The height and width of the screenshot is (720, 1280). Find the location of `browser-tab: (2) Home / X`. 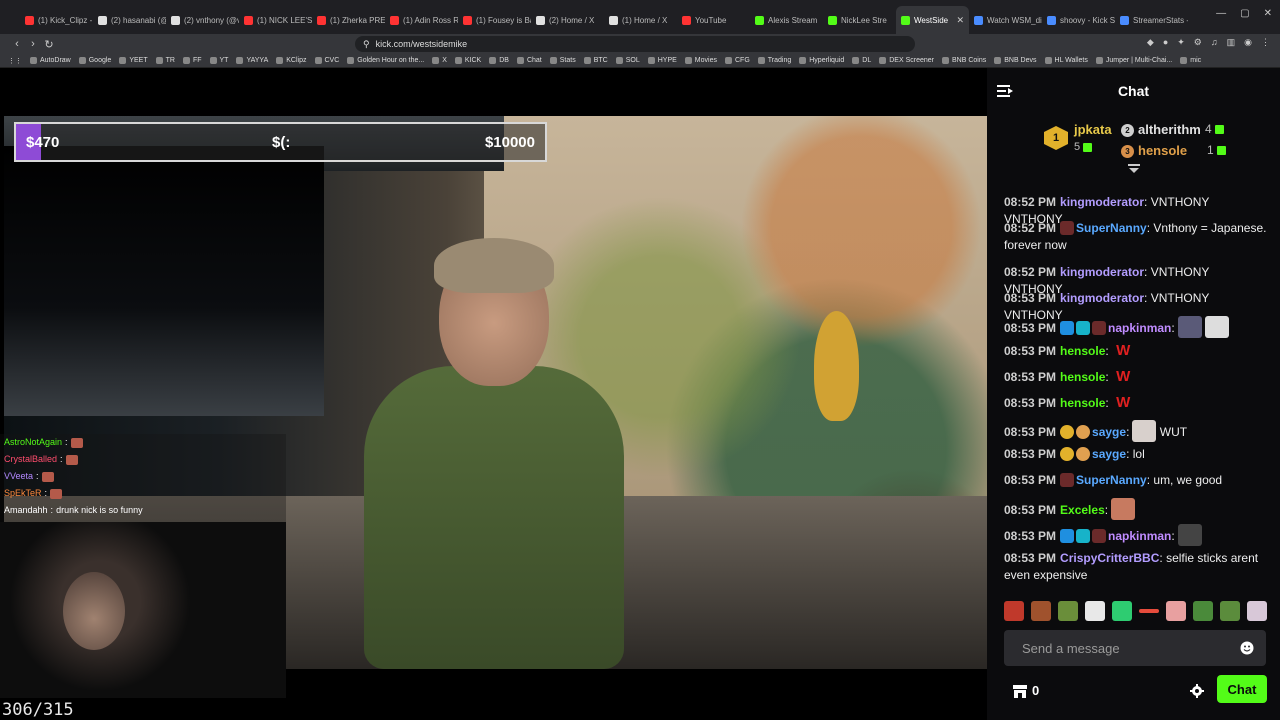

browser-tab: (2) Home / X is located at coordinates (567, 20).